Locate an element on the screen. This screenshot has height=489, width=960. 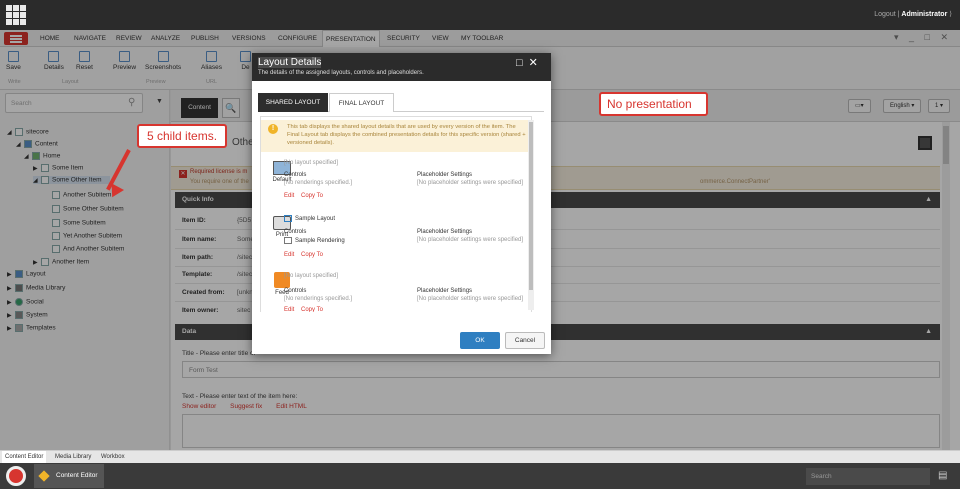
controls-value: Sample Rendering is located at coordinates (314, 240).